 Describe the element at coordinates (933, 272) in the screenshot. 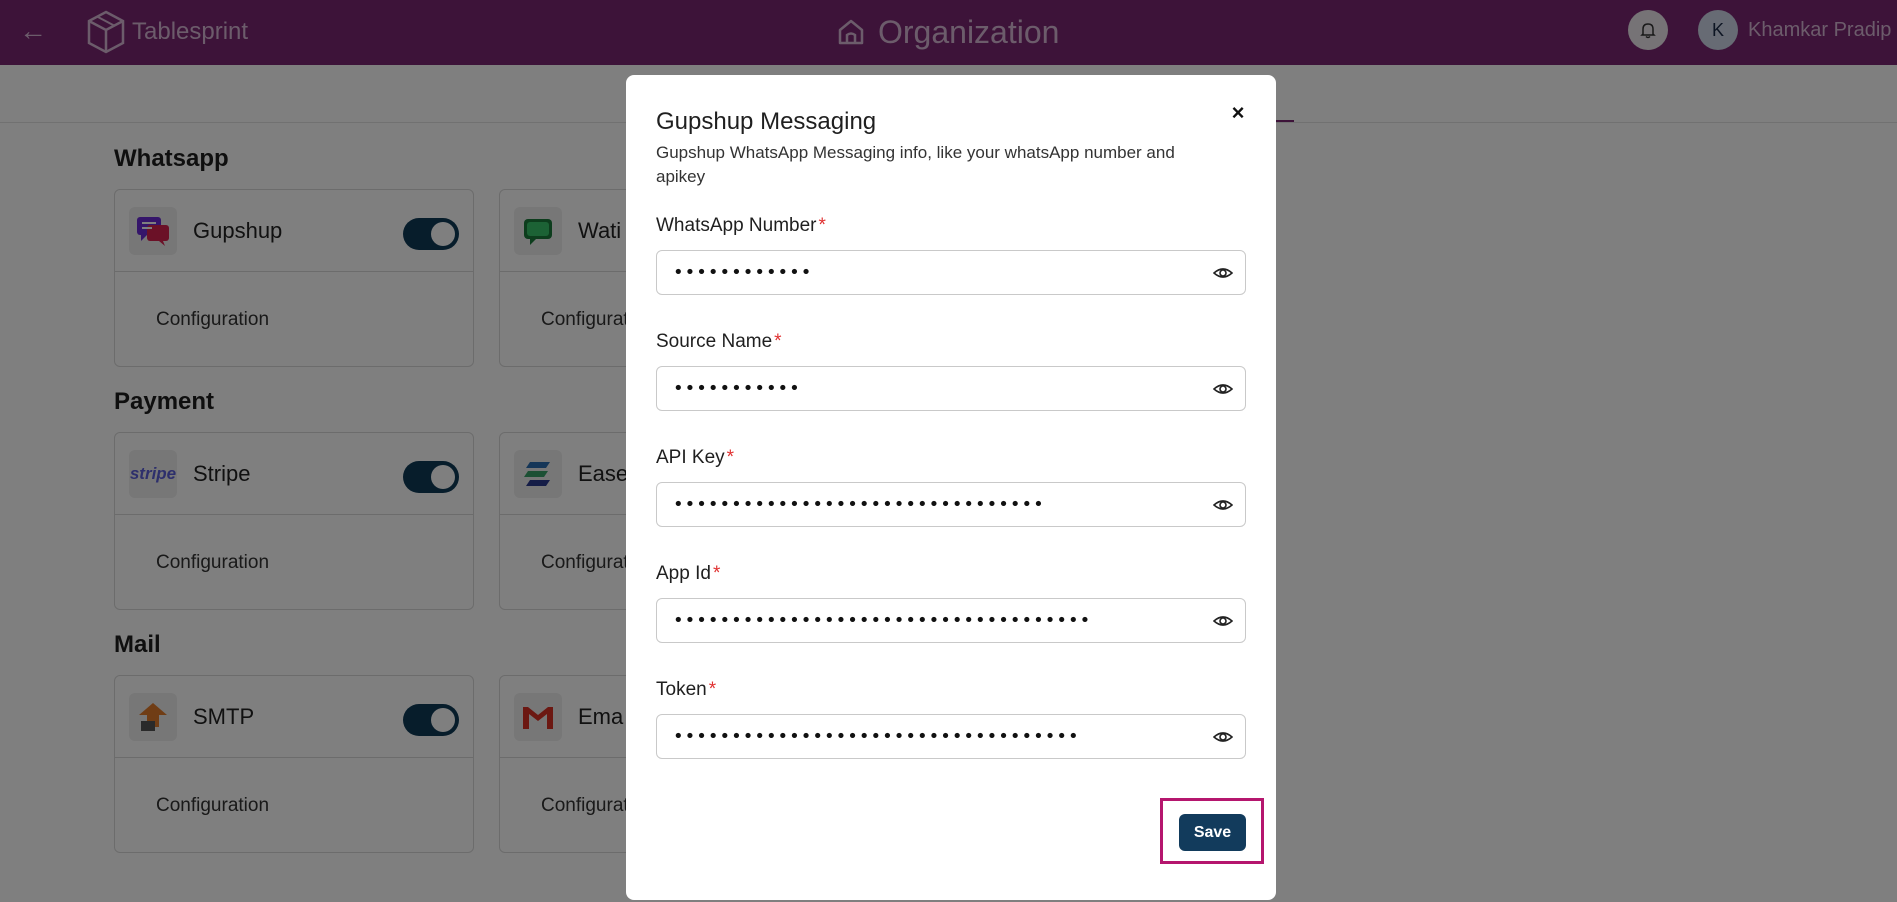

I see `whatsapp-number-input` at that location.